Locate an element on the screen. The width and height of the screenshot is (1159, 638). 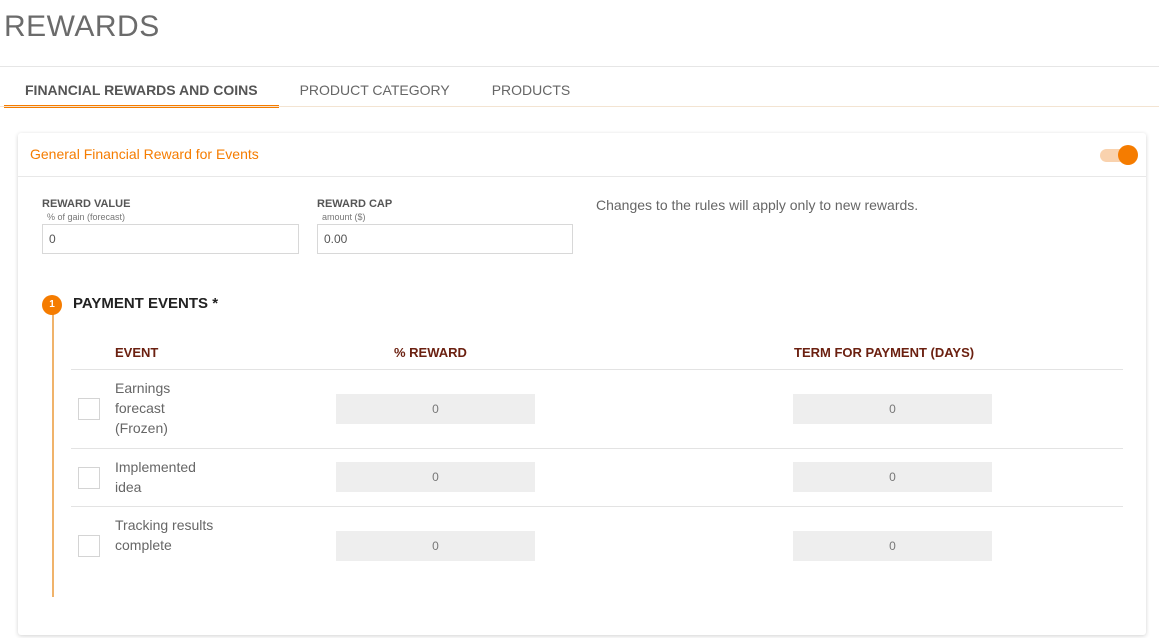
title-divider is located at coordinates (579, 66).